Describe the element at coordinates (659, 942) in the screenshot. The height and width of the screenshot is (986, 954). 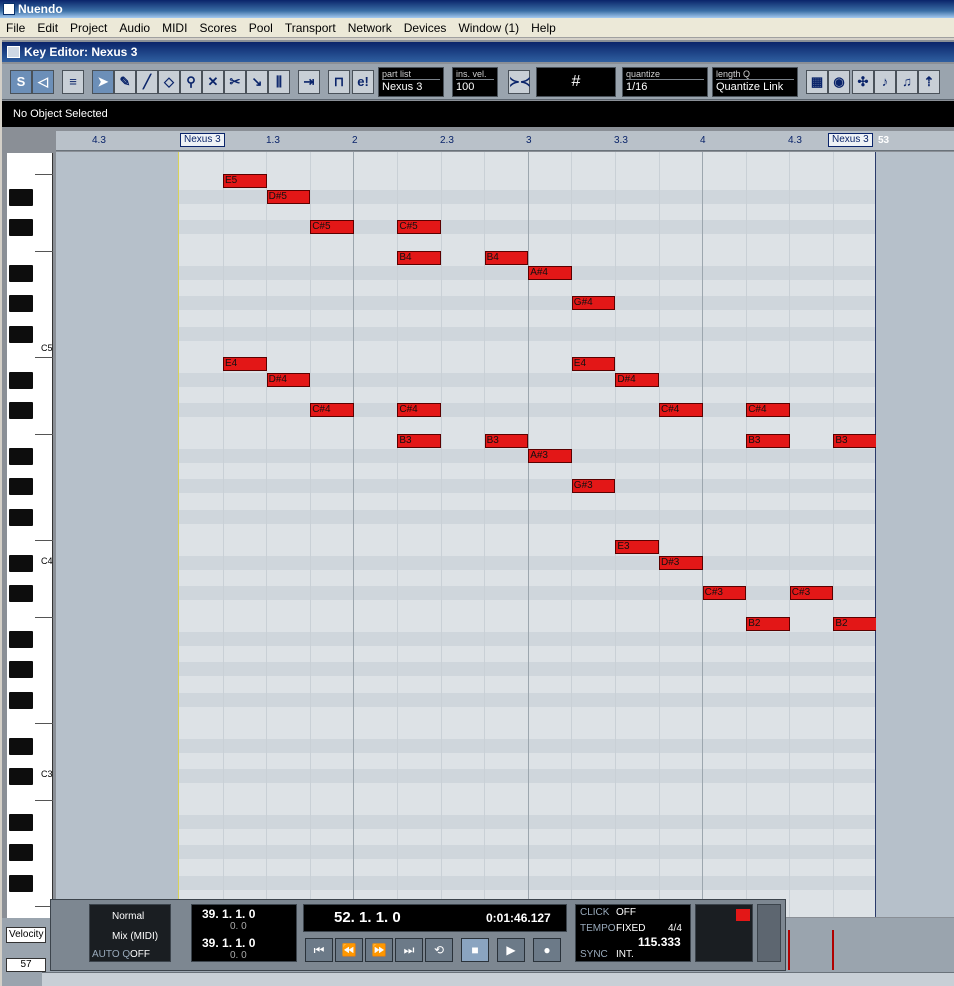
I see `tempo-value: 115.333` at that location.